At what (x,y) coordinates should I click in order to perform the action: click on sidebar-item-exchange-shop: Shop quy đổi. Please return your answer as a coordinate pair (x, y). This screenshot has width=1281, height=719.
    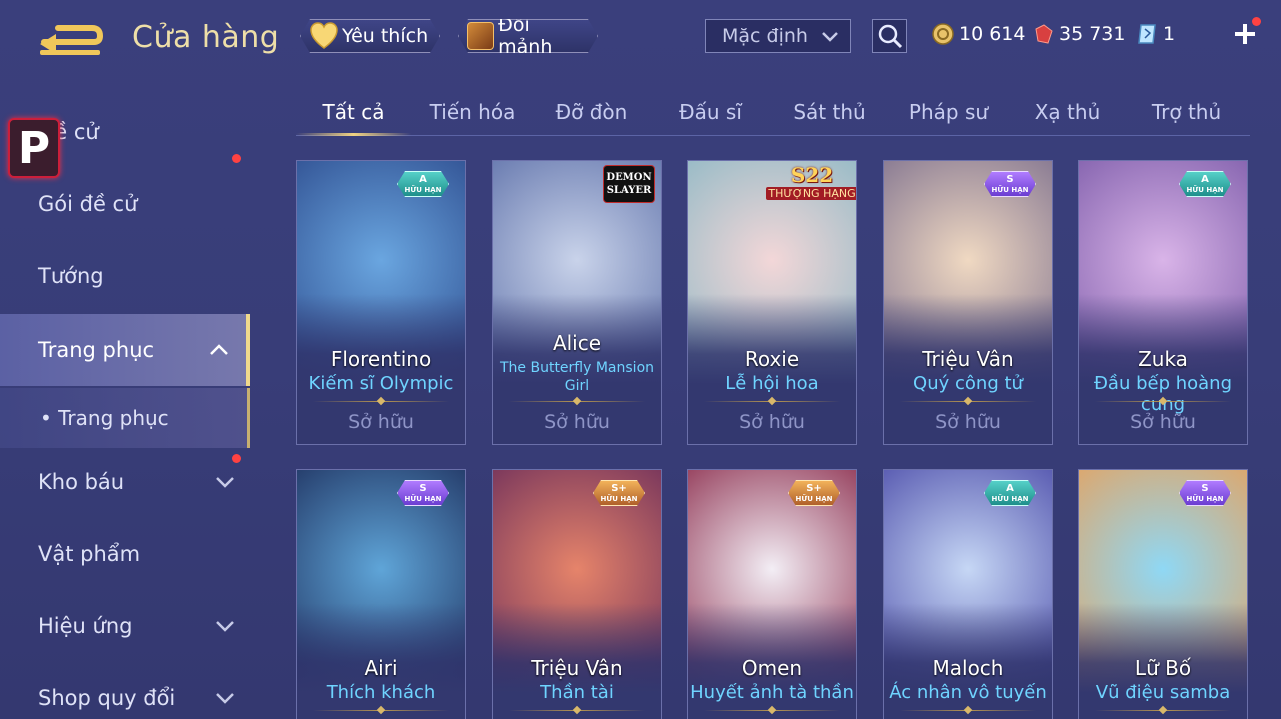
    Looking at the image, I should click on (125, 690).